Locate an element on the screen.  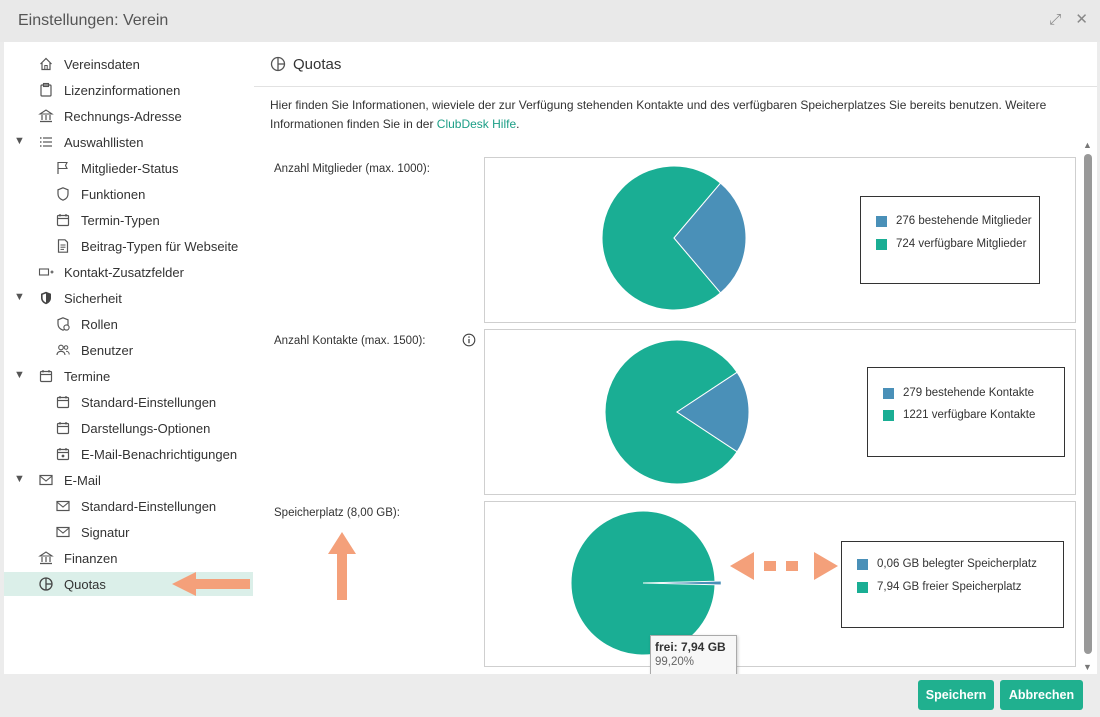
intro-end: . is located at coordinates (518, 124).